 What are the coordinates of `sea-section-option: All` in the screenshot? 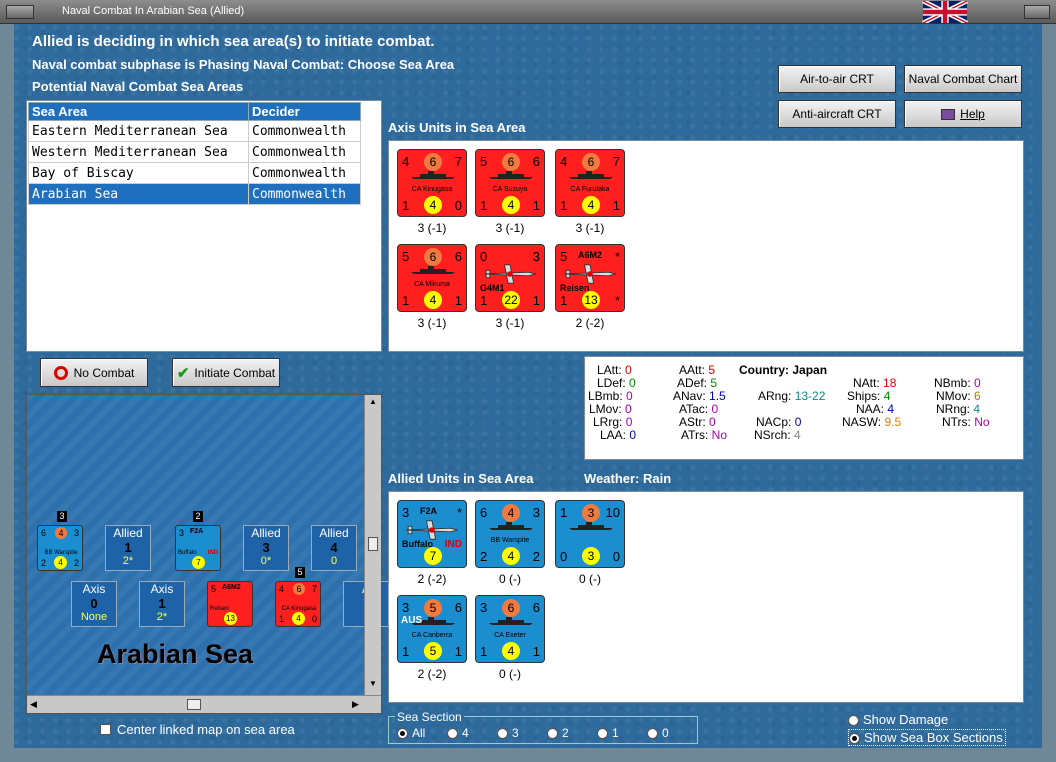 It's located at (422, 733).